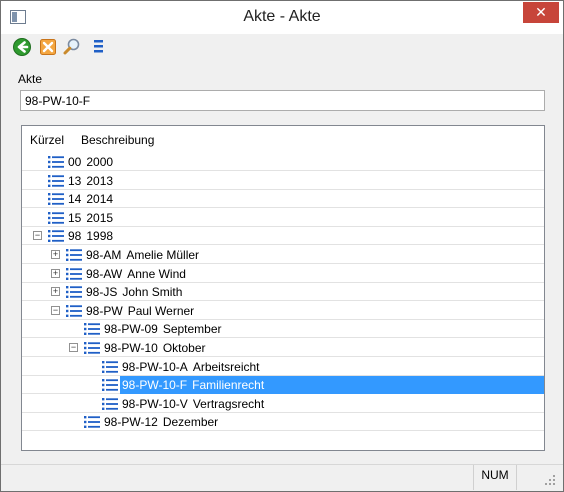 The width and height of the screenshot is (564, 492). What do you see at coordinates (104, 310) in the screenshot?
I see `row-code: 98-PW` at bounding box center [104, 310].